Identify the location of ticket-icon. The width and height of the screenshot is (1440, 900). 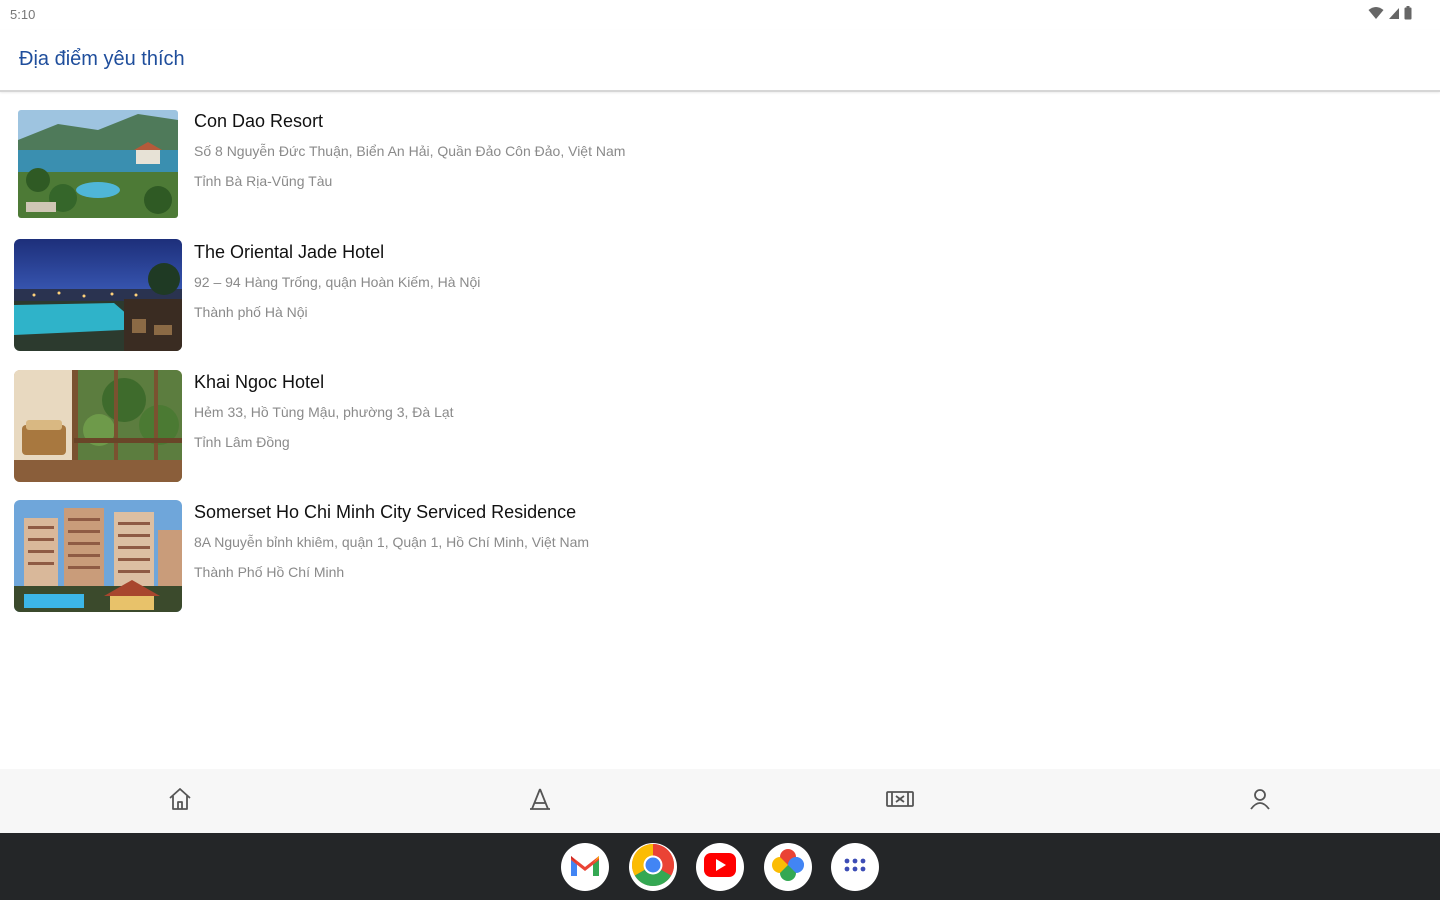
(900, 801).